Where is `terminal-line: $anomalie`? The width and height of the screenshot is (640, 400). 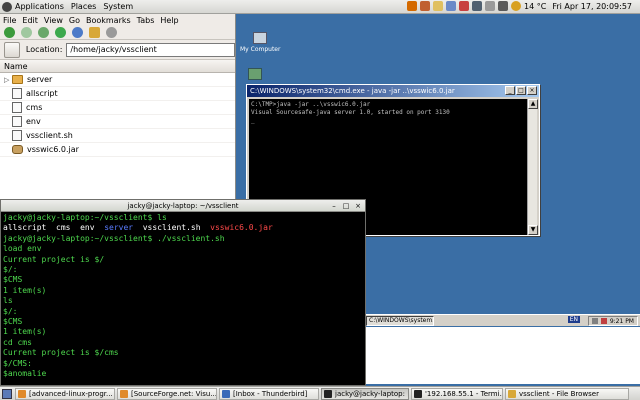 terminal-line: $anomalie is located at coordinates (25, 374).